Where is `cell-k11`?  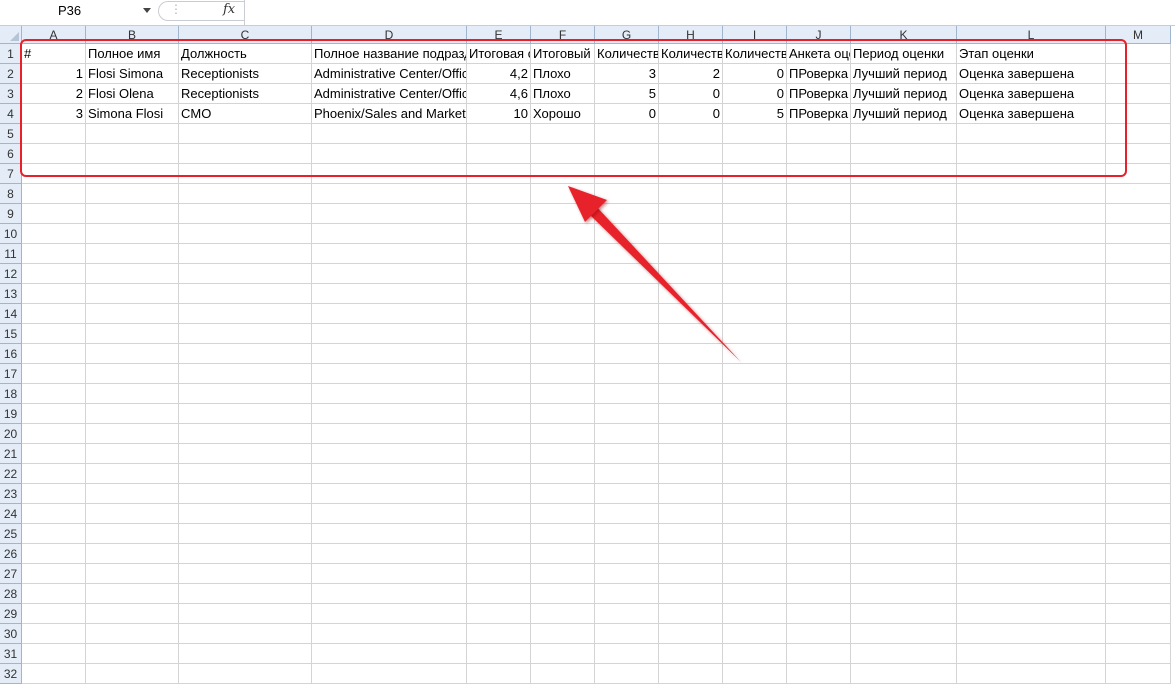
cell-k11 is located at coordinates (904, 254).